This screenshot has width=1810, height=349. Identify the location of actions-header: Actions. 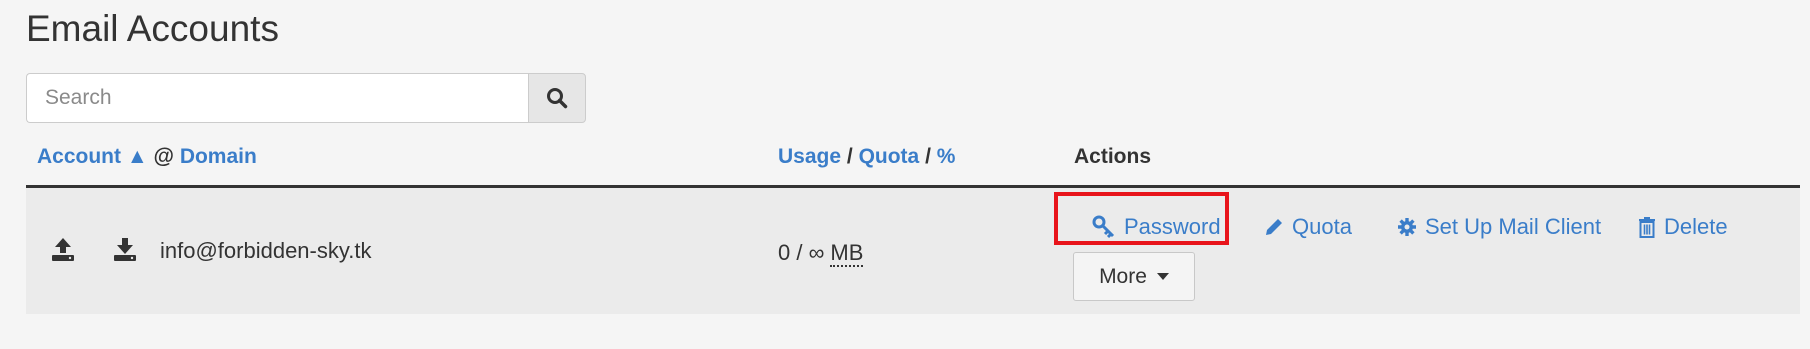
(1113, 156).